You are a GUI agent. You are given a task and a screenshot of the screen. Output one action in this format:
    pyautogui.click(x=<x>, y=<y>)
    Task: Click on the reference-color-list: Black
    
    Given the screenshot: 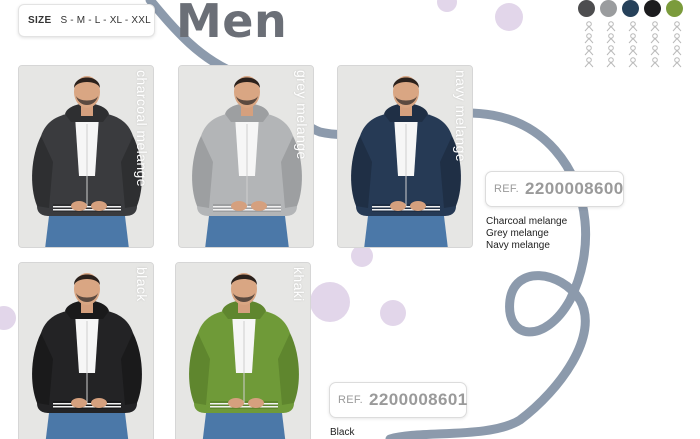 What is the action you would take?
    pyautogui.click(x=342, y=433)
    